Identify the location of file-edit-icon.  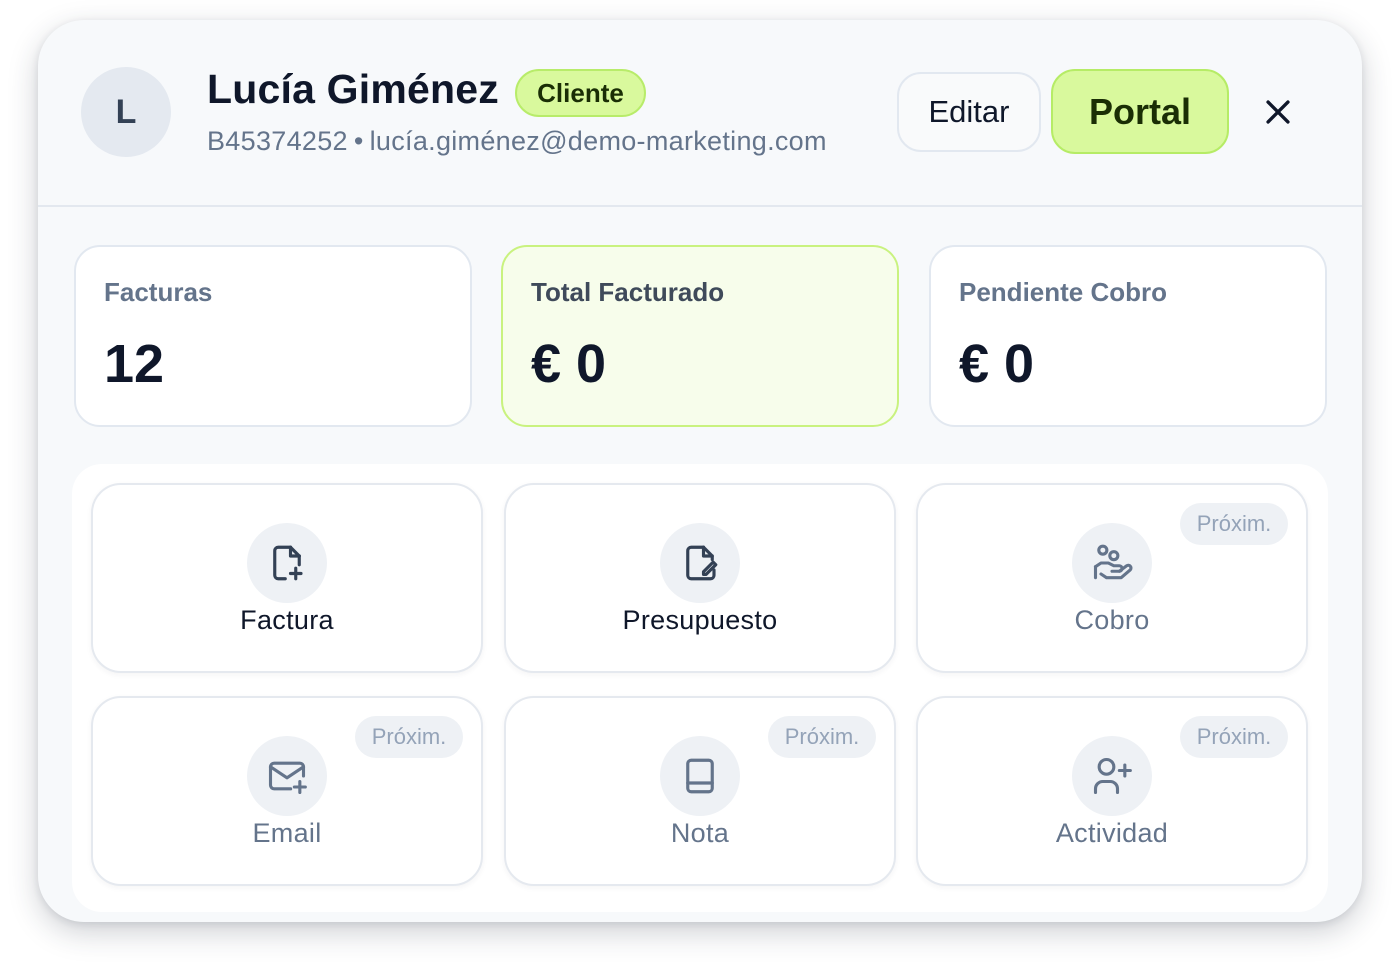
(702, 563).